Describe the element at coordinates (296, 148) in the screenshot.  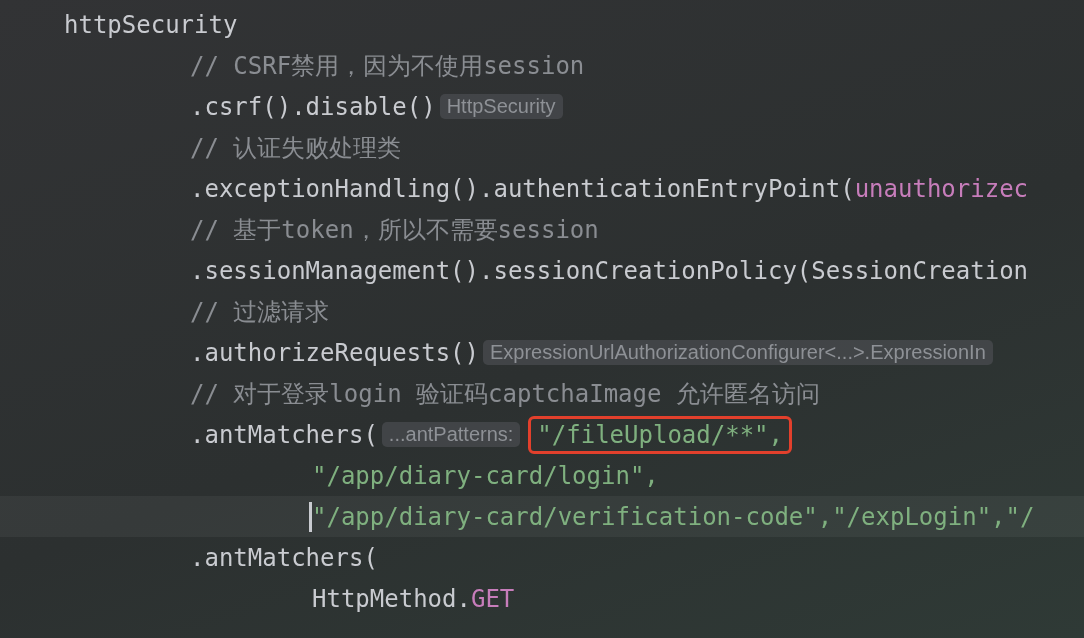
I see `code-comment: // 认证失败处理类` at that location.